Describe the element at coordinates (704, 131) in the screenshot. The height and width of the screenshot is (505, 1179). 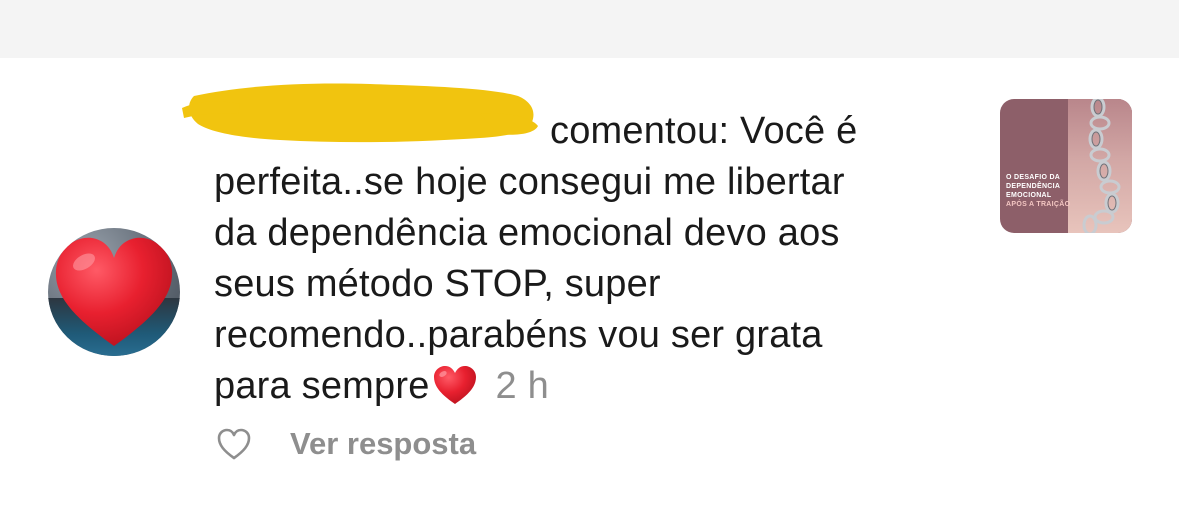
I see `comment-line: comentou: Você é` at that location.